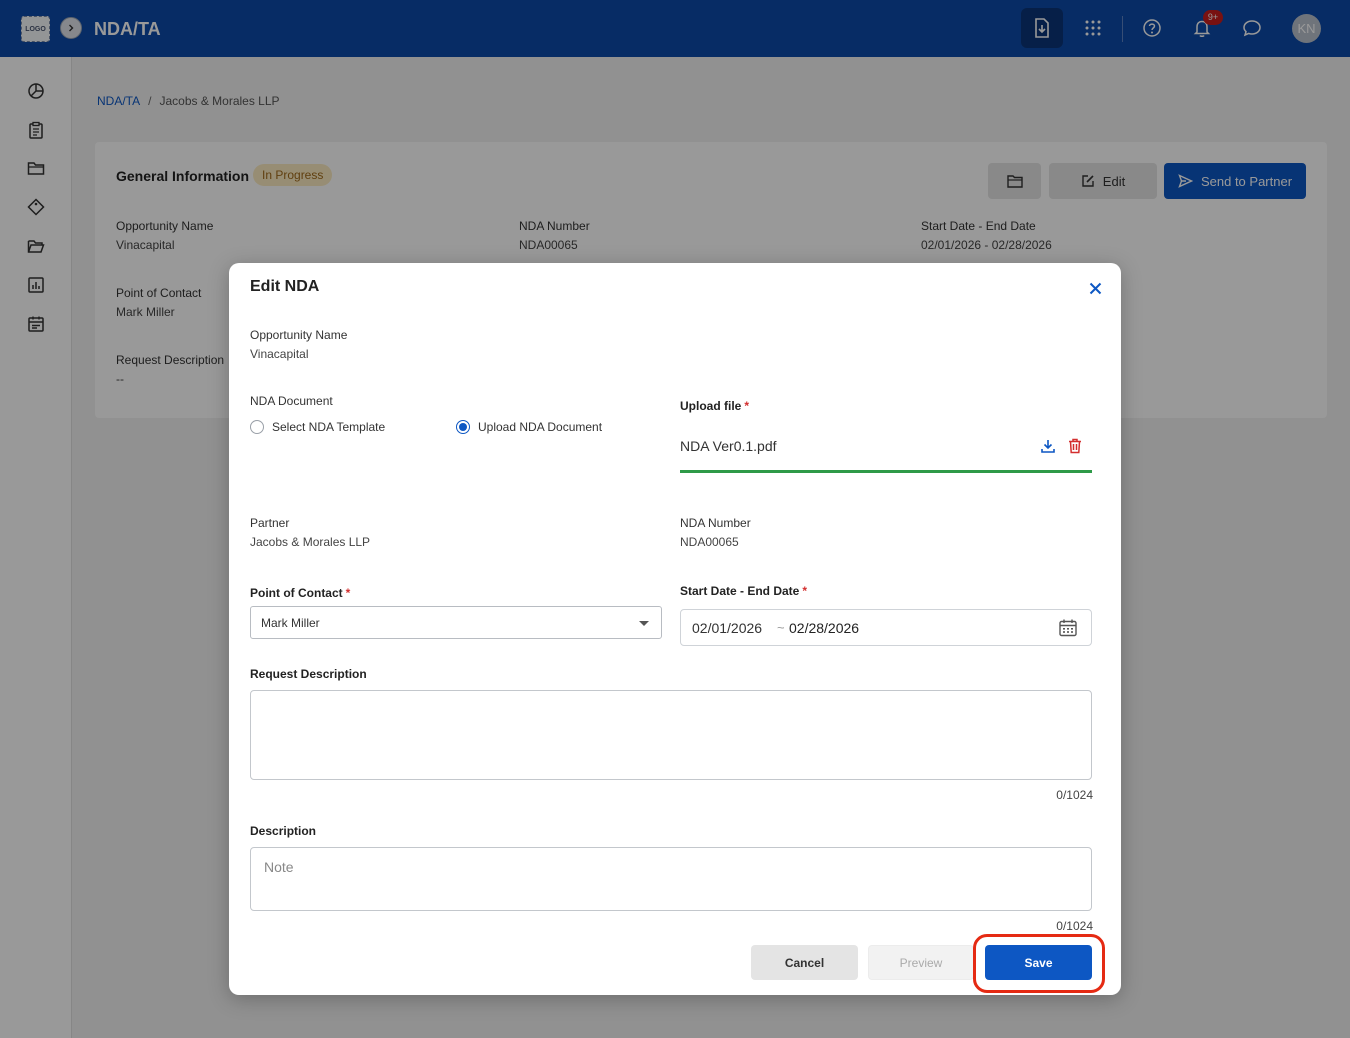 This screenshot has height=1038, width=1350. I want to click on opportunity-name-label: Opportunity Name, so click(299, 335).